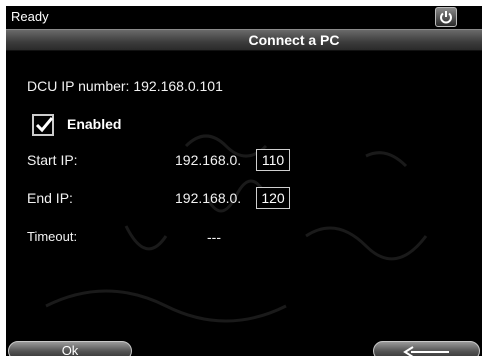 The width and height of the screenshot is (488, 362). I want to click on start-ip-prefix: 192.168.0., so click(208, 160).